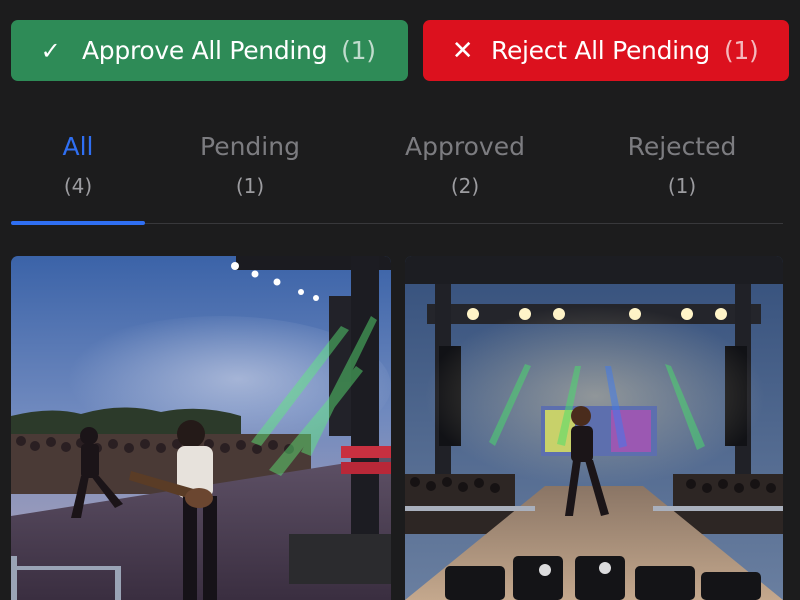  I want to click on active-tab-indicator, so click(78, 223).